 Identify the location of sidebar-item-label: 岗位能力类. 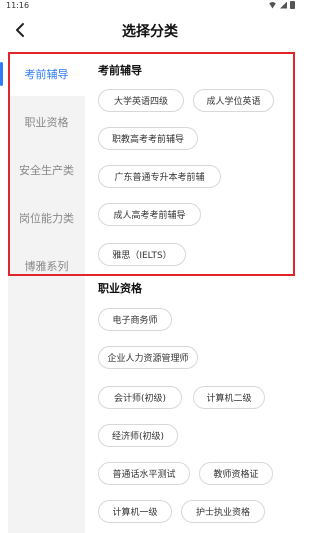
(46, 218).